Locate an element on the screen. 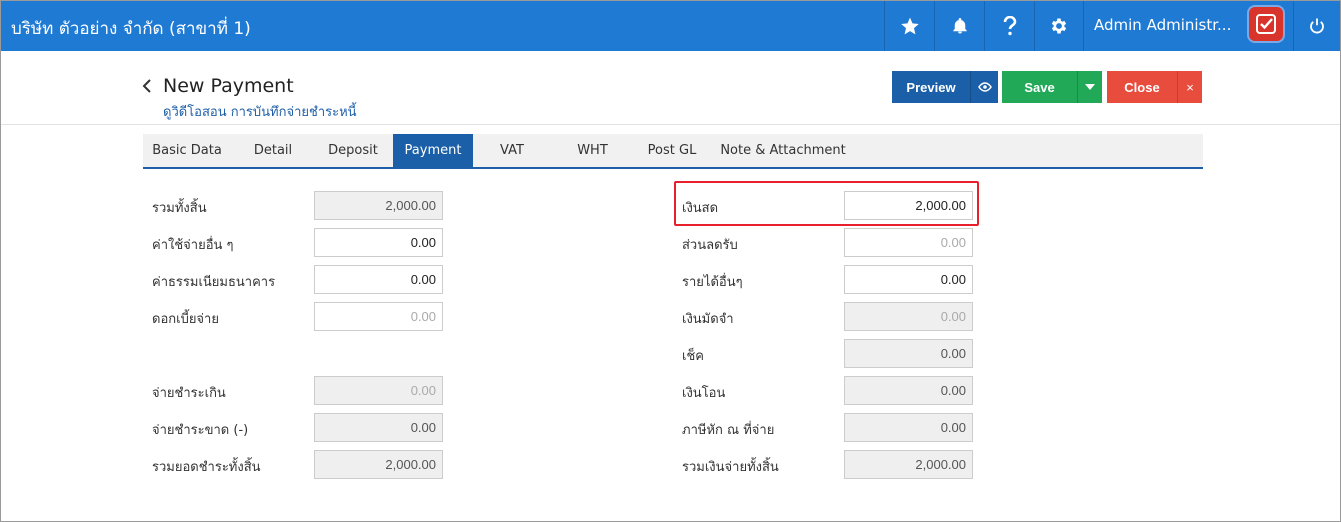 The width and height of the screenshot is (1341, 522). transfer-label: เงินโอน is located at coordinates (704, 393).